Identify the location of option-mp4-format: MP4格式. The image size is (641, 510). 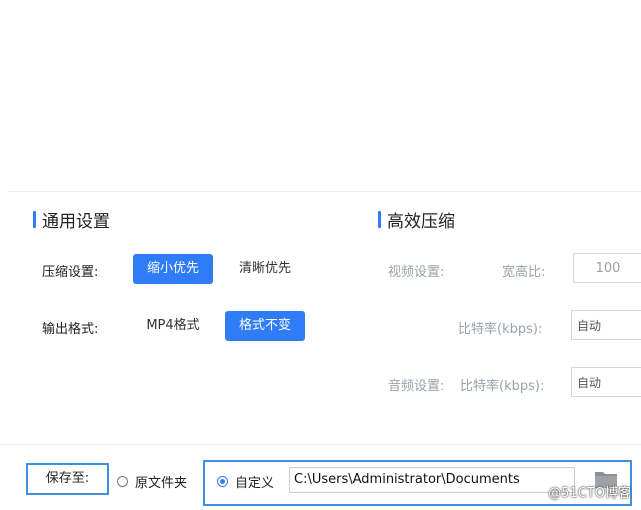
(173, 326).